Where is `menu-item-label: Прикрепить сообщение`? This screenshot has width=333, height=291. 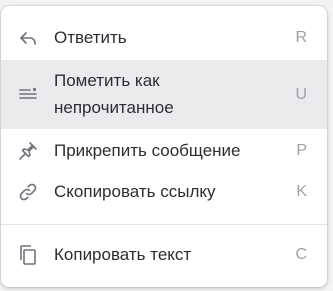
menu-item-label: Прикрепить сообщение is located at coordinates (147, 150).